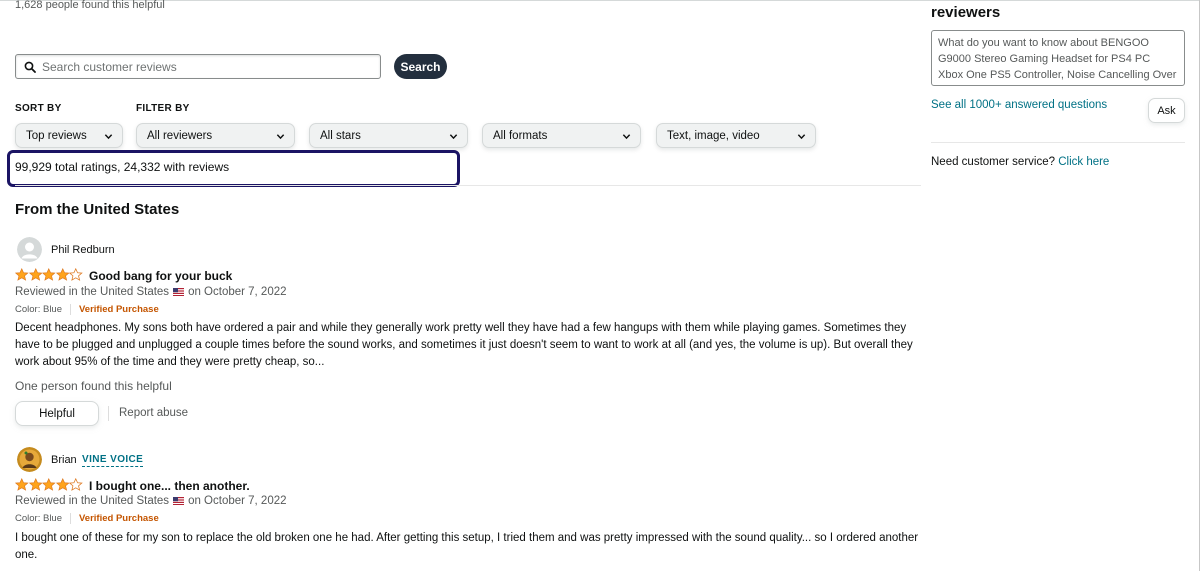 The width and height of the screenshot is (1200, 571). What do you see at coordinates (38, 108) in the screenshot?
I see `sort-by-label: SORT BY` at bounding box center [38, 108].